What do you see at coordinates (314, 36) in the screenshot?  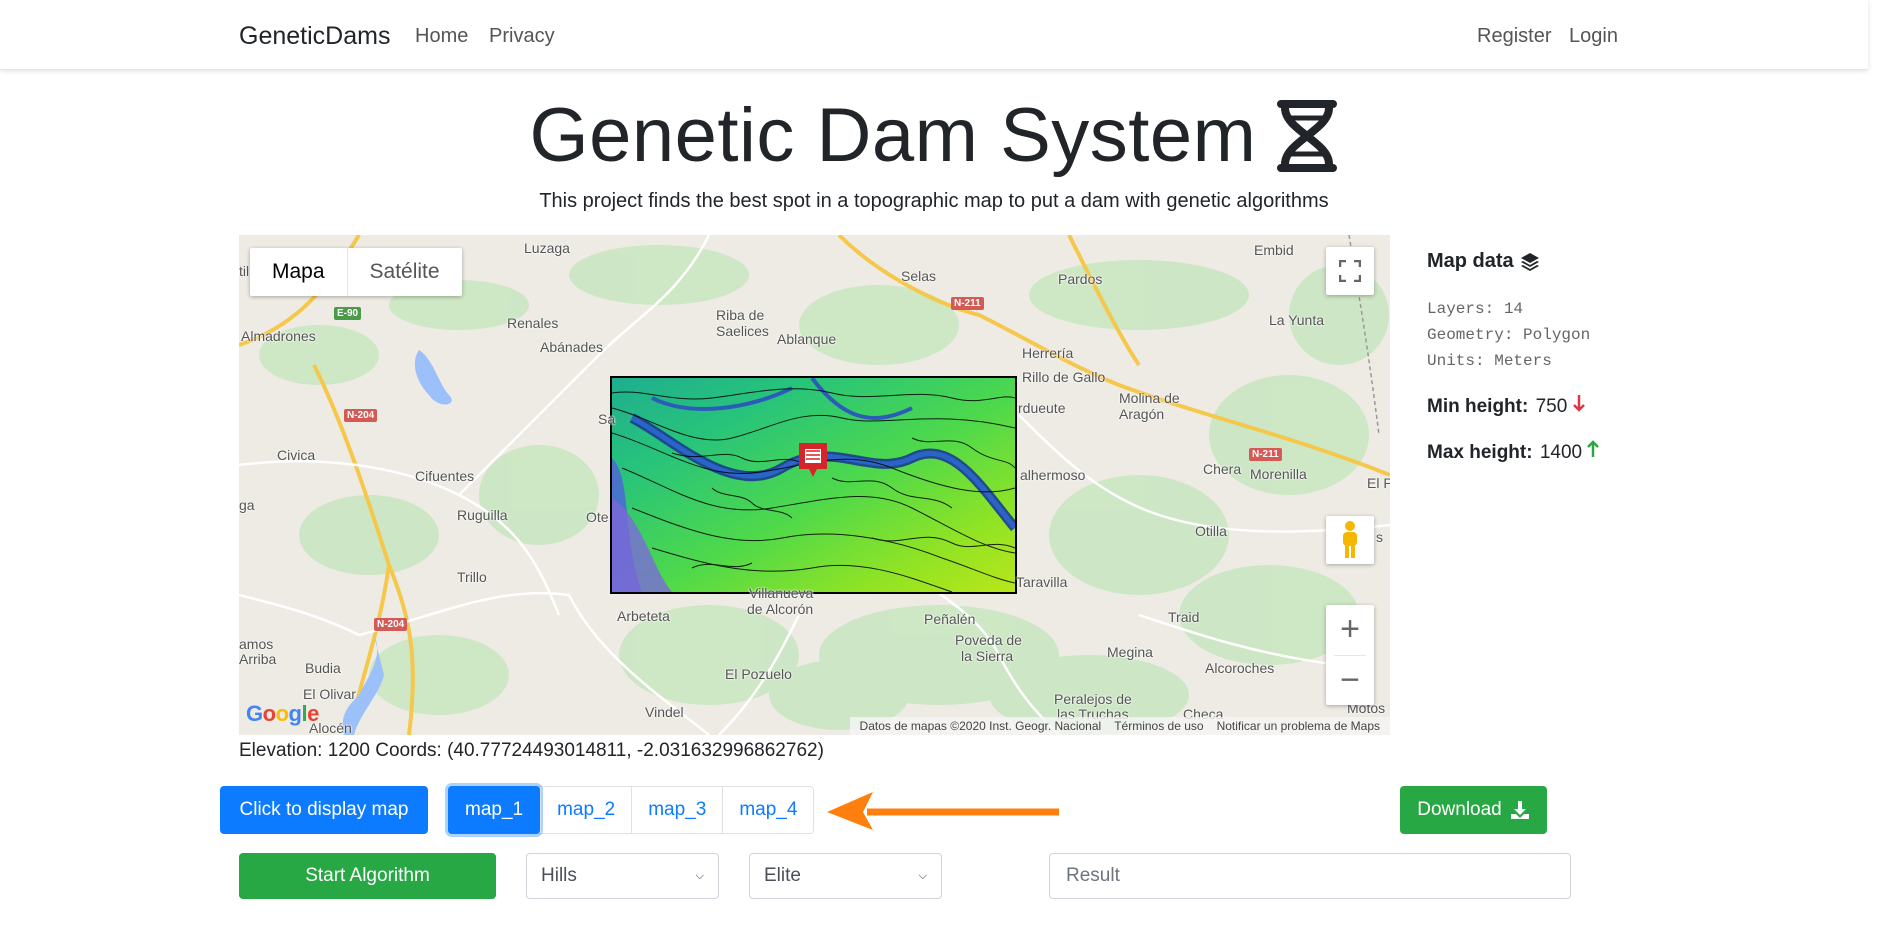 I see `brand-logo: GeneticDams` at bounding box center [314, 36].